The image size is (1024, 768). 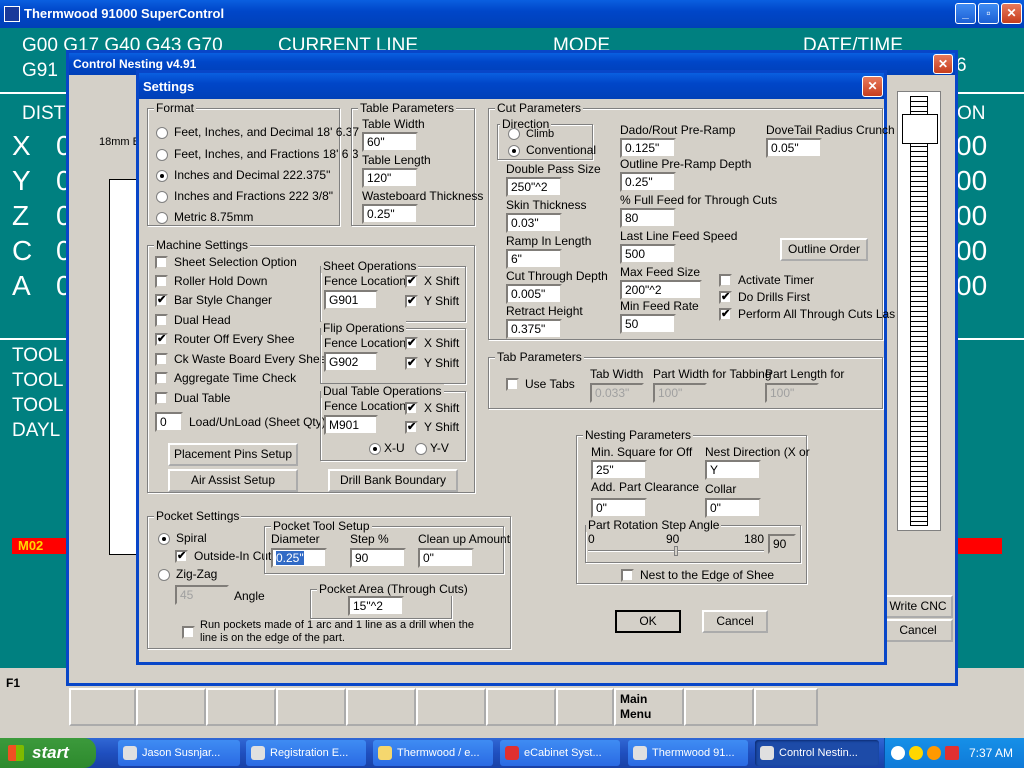 What do you see at coordinates (661, 290) in the screenshot?
I see `max-feed-field: 200"^2` at bounding box center [661, 290].